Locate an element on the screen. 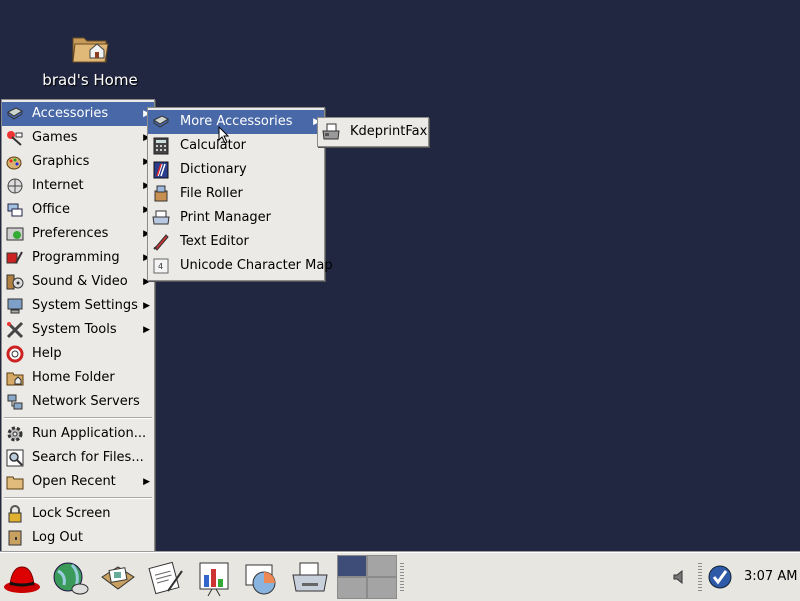 This screenshot has width=800, height=601. menu-item-label: KdeprintFax is located at coordinates (389, 131).